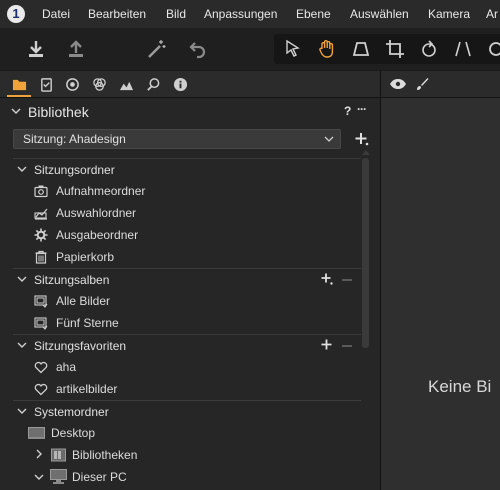 The image size is (500, 490). What do you see at coordinates (379, 14) in the screenshot?
I see `menu-auswaehlen: Auswählen` at bounding box center [379, 14].